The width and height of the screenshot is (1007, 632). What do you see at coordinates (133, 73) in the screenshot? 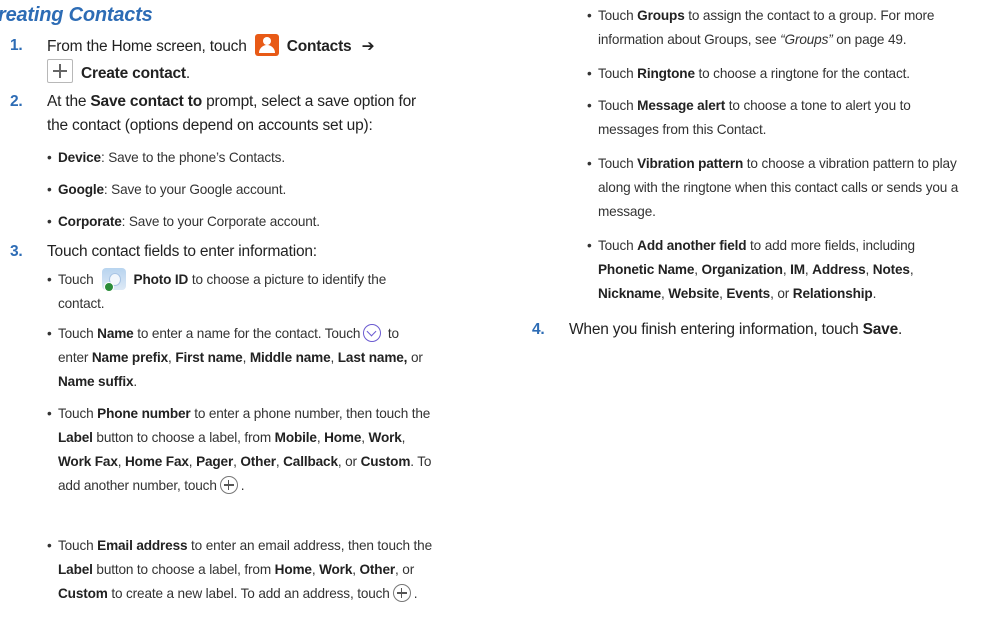
I see `create-contact-label: Create contact` at bounding box center [133, 73].